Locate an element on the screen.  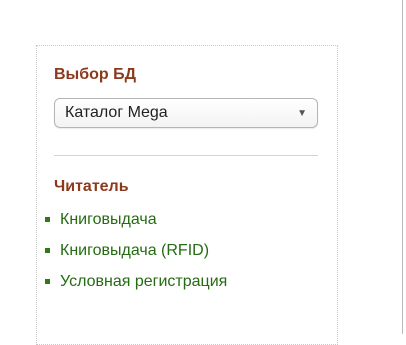
conditional-registration-link: Условная регистрация is located at coordinates (143, 282).